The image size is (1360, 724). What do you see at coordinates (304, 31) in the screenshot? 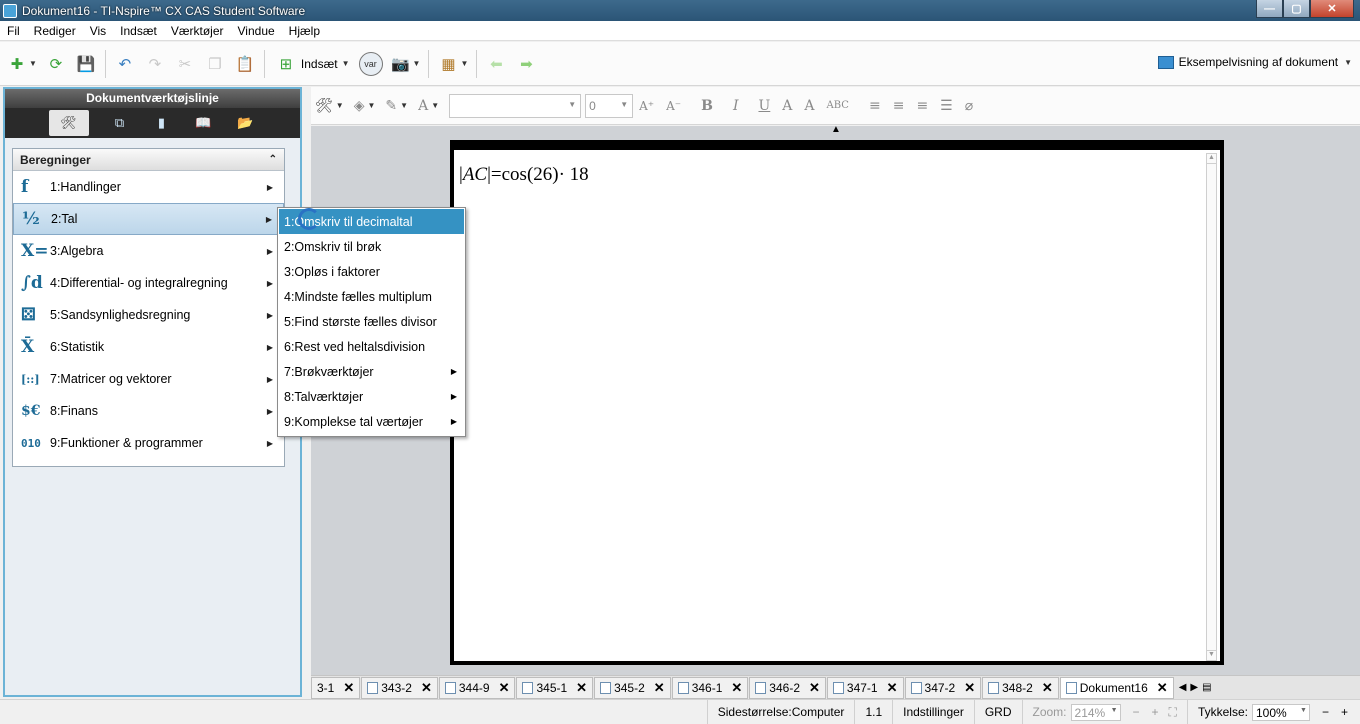
I see `menu-hjaelp: Hjælp` at bounding box center [304, 31].